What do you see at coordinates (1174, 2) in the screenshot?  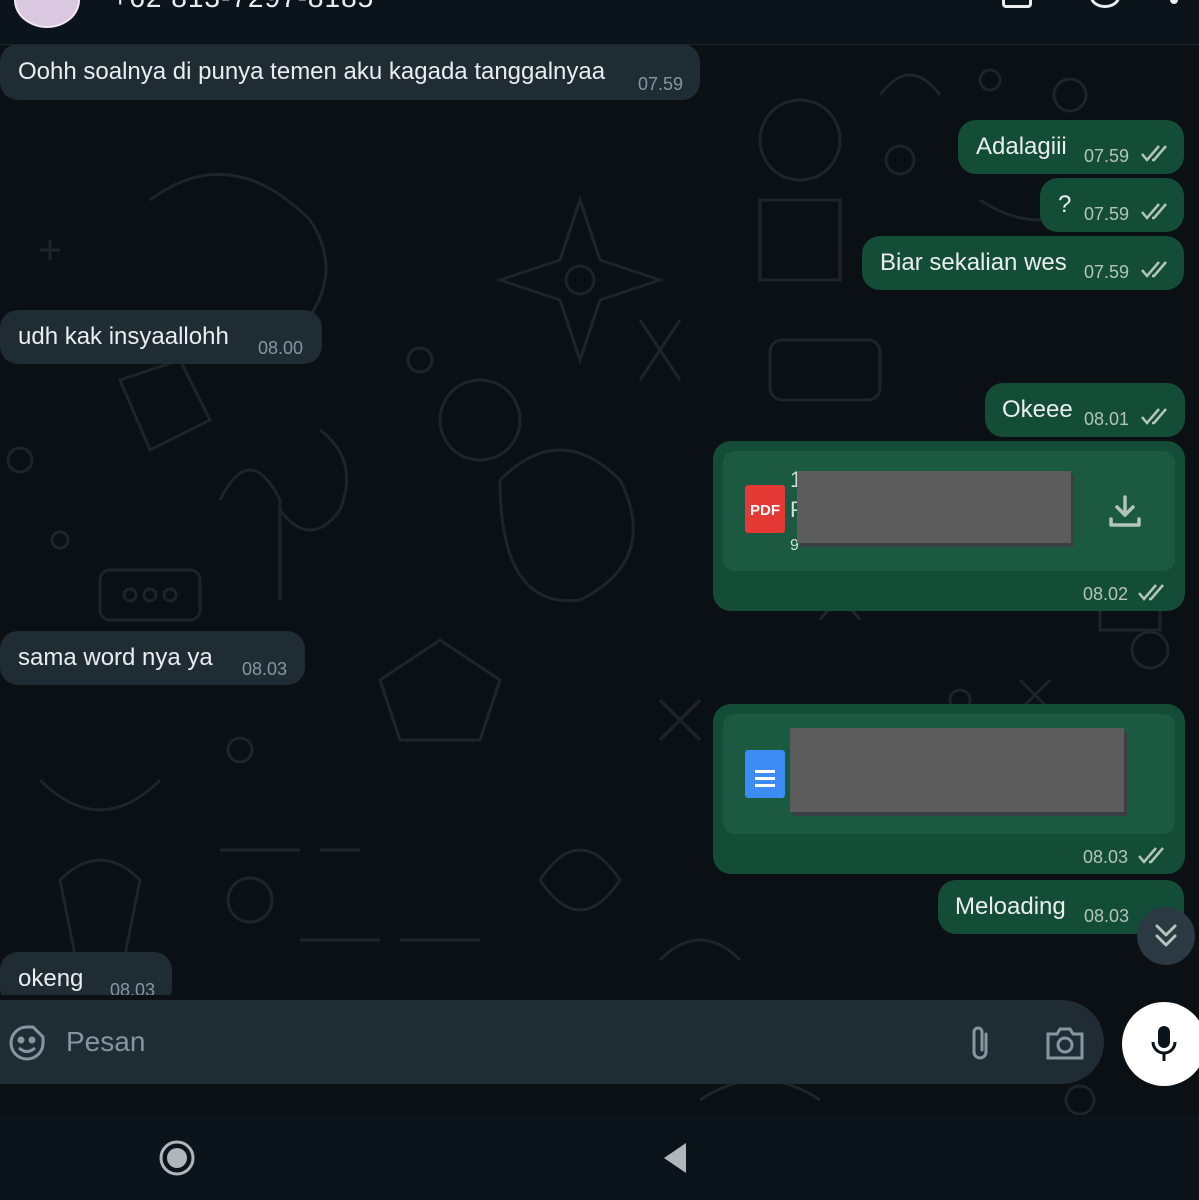 I see `more-options-icon` at bounding box center [1174, 2].